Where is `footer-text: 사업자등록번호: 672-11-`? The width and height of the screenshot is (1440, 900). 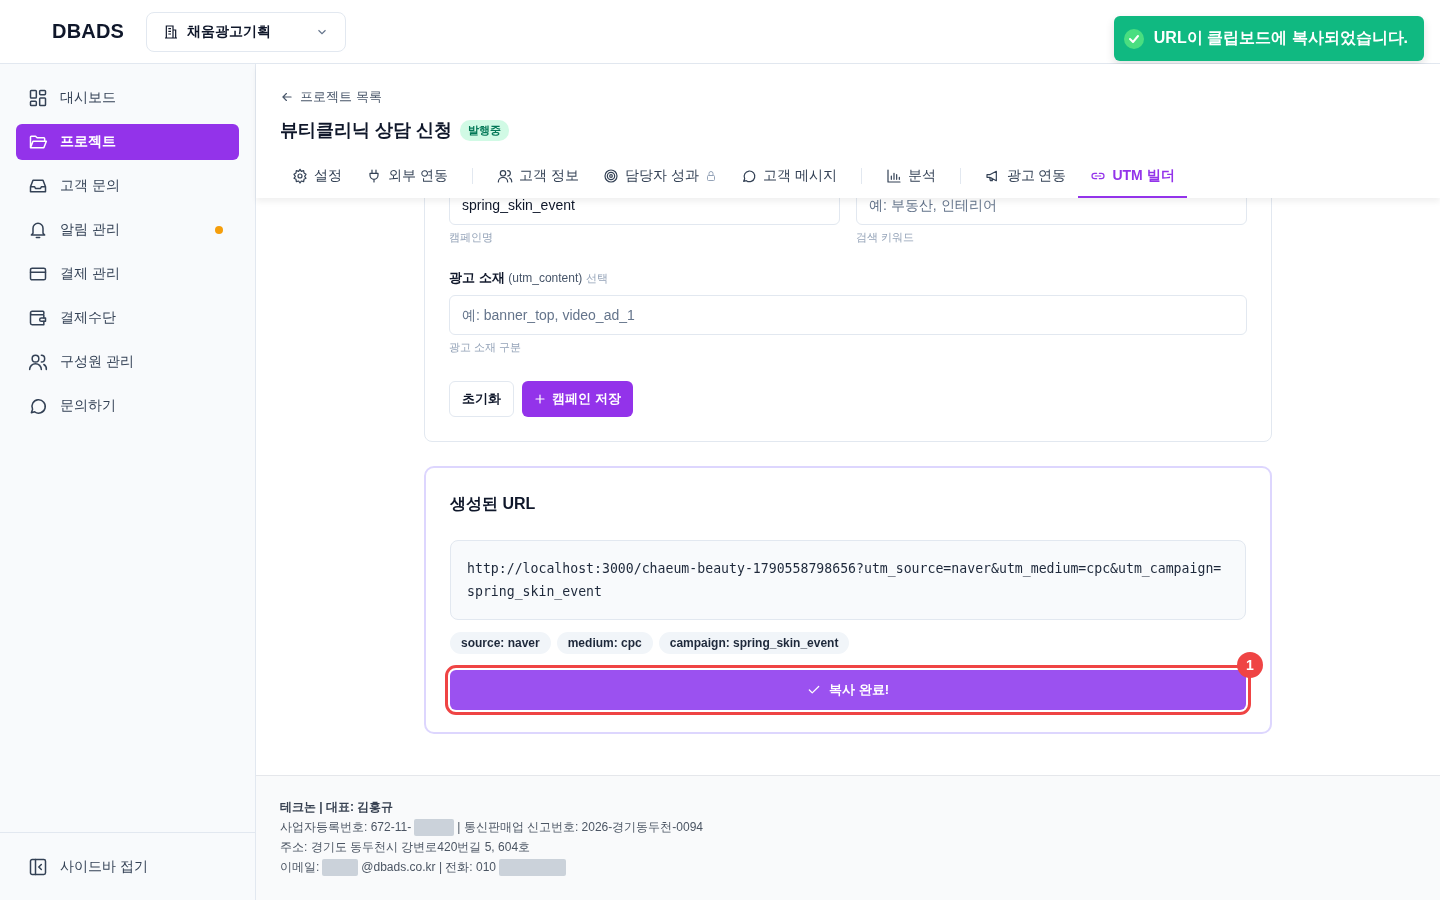
footer-text: 사업자등록번호: 672-11- is located at coordinates (346, 827).